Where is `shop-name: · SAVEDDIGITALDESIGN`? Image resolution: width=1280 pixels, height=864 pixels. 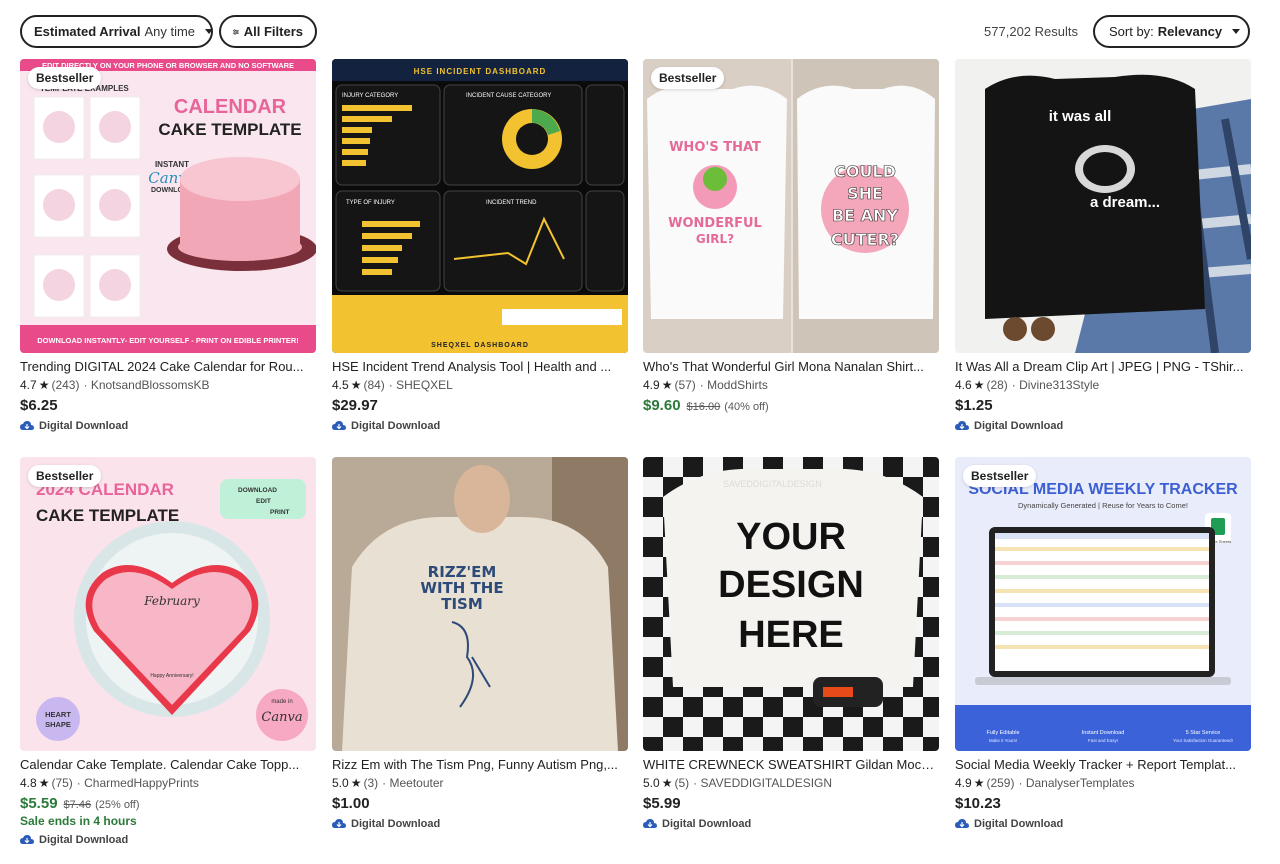
shop-name: · SAVEDDIGITALDESIGN is located at coordinates (763, 783).